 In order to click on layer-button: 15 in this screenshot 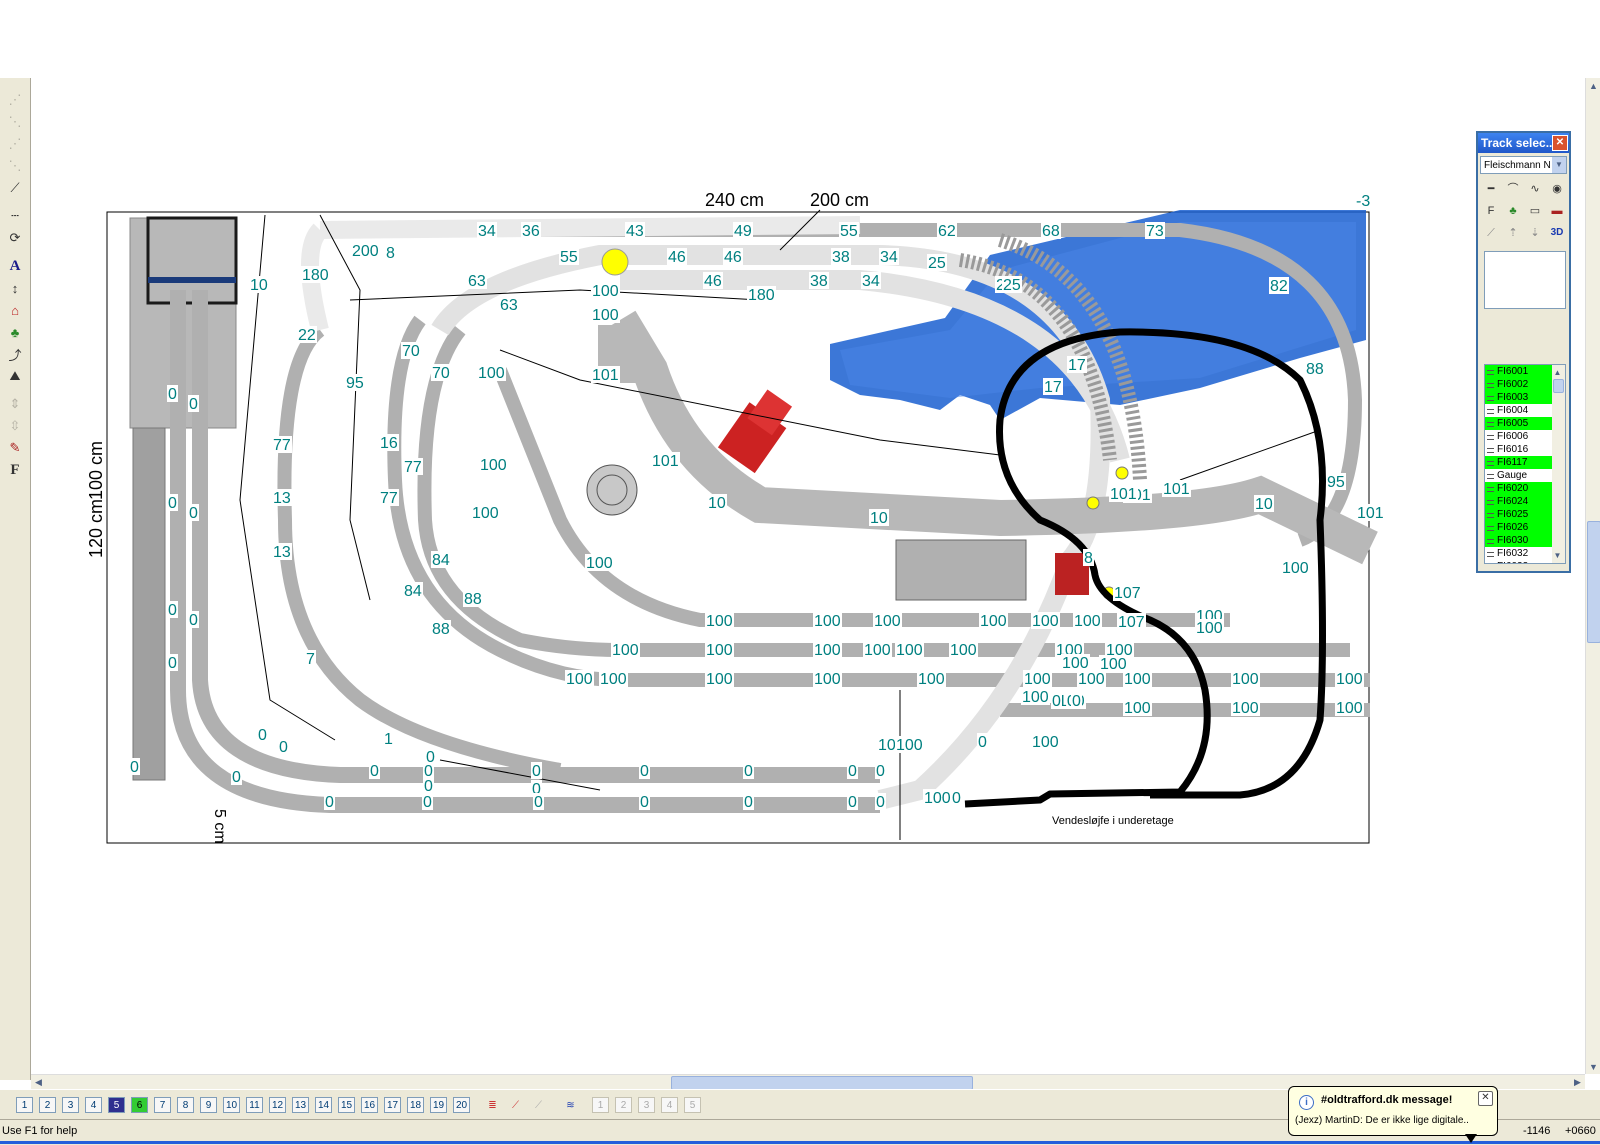, I will do `click(346, 1105)`.